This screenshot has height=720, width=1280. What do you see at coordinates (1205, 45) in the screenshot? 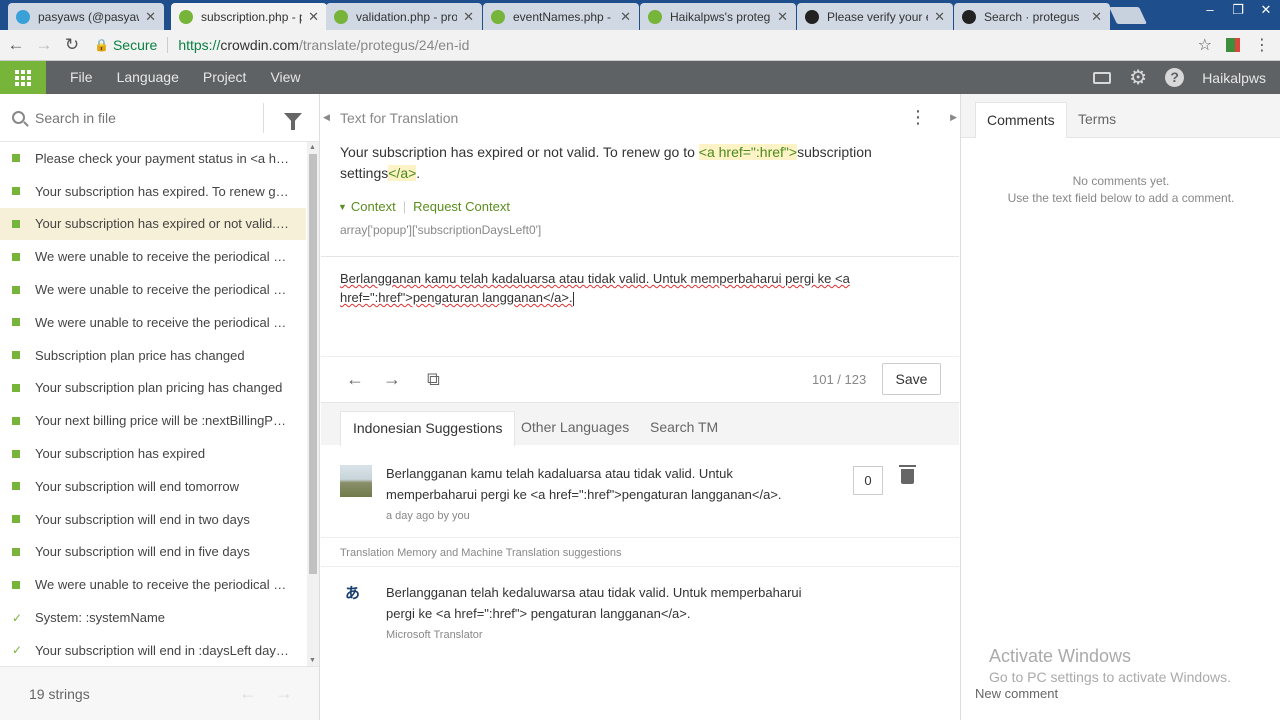
I see `bookmark-star-icon: ☆` at bounding box center [1205, 45].